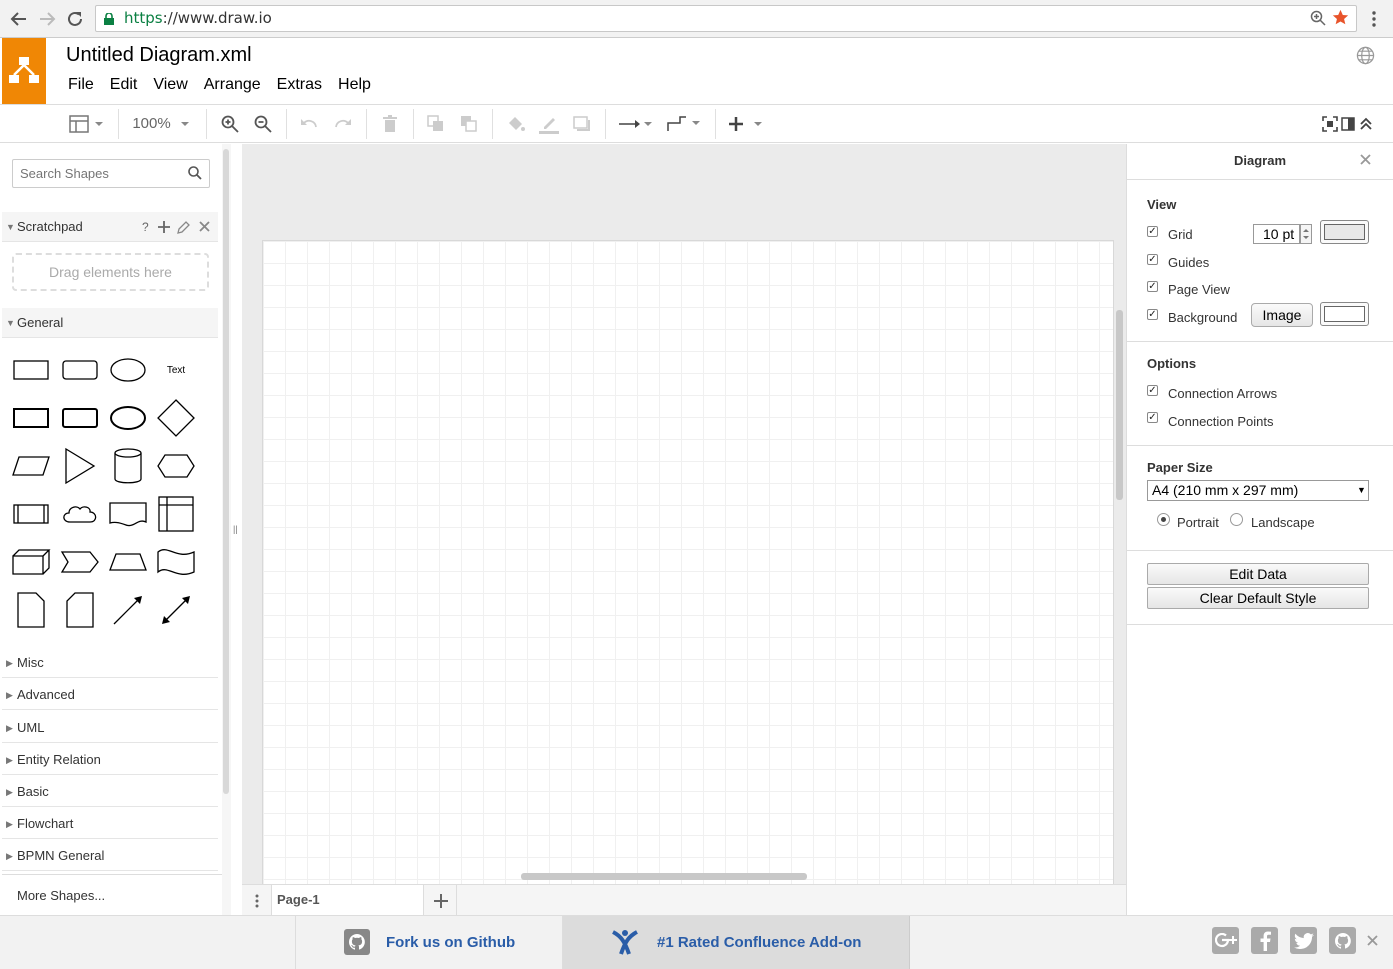 This screenshot has height=969, width=1393. Describe the element at coordinates (110, 792) in the screenshot. I see `sidebar-section-basic: ▶ Basic` at that location.